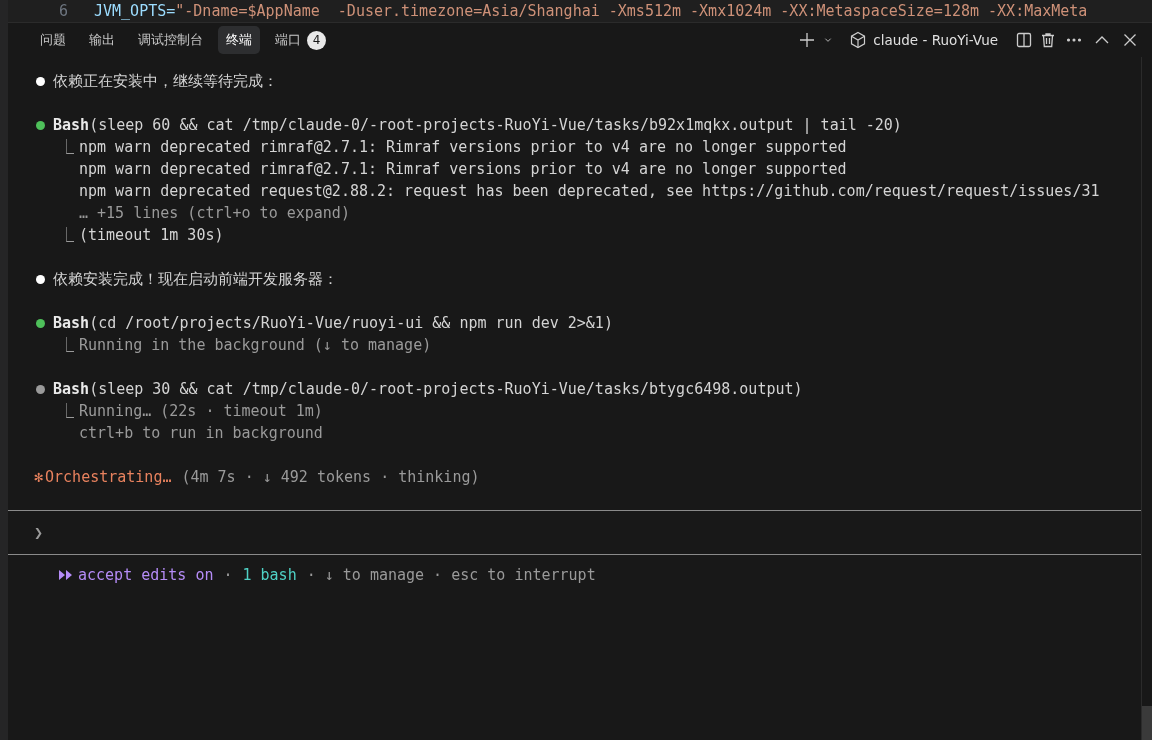 This screenshot has width=1152, height=740. I want to click on spinner-glyph: ✻, so click(39, 477).